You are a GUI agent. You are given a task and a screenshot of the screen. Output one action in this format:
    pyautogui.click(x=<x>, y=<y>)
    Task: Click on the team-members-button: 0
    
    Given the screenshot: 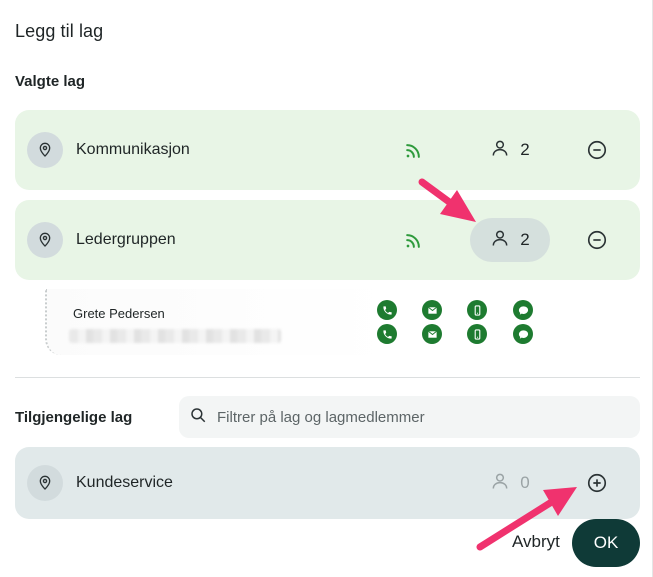 What is the action you would take?
    pyautogui.click(x=510, y=483)
    